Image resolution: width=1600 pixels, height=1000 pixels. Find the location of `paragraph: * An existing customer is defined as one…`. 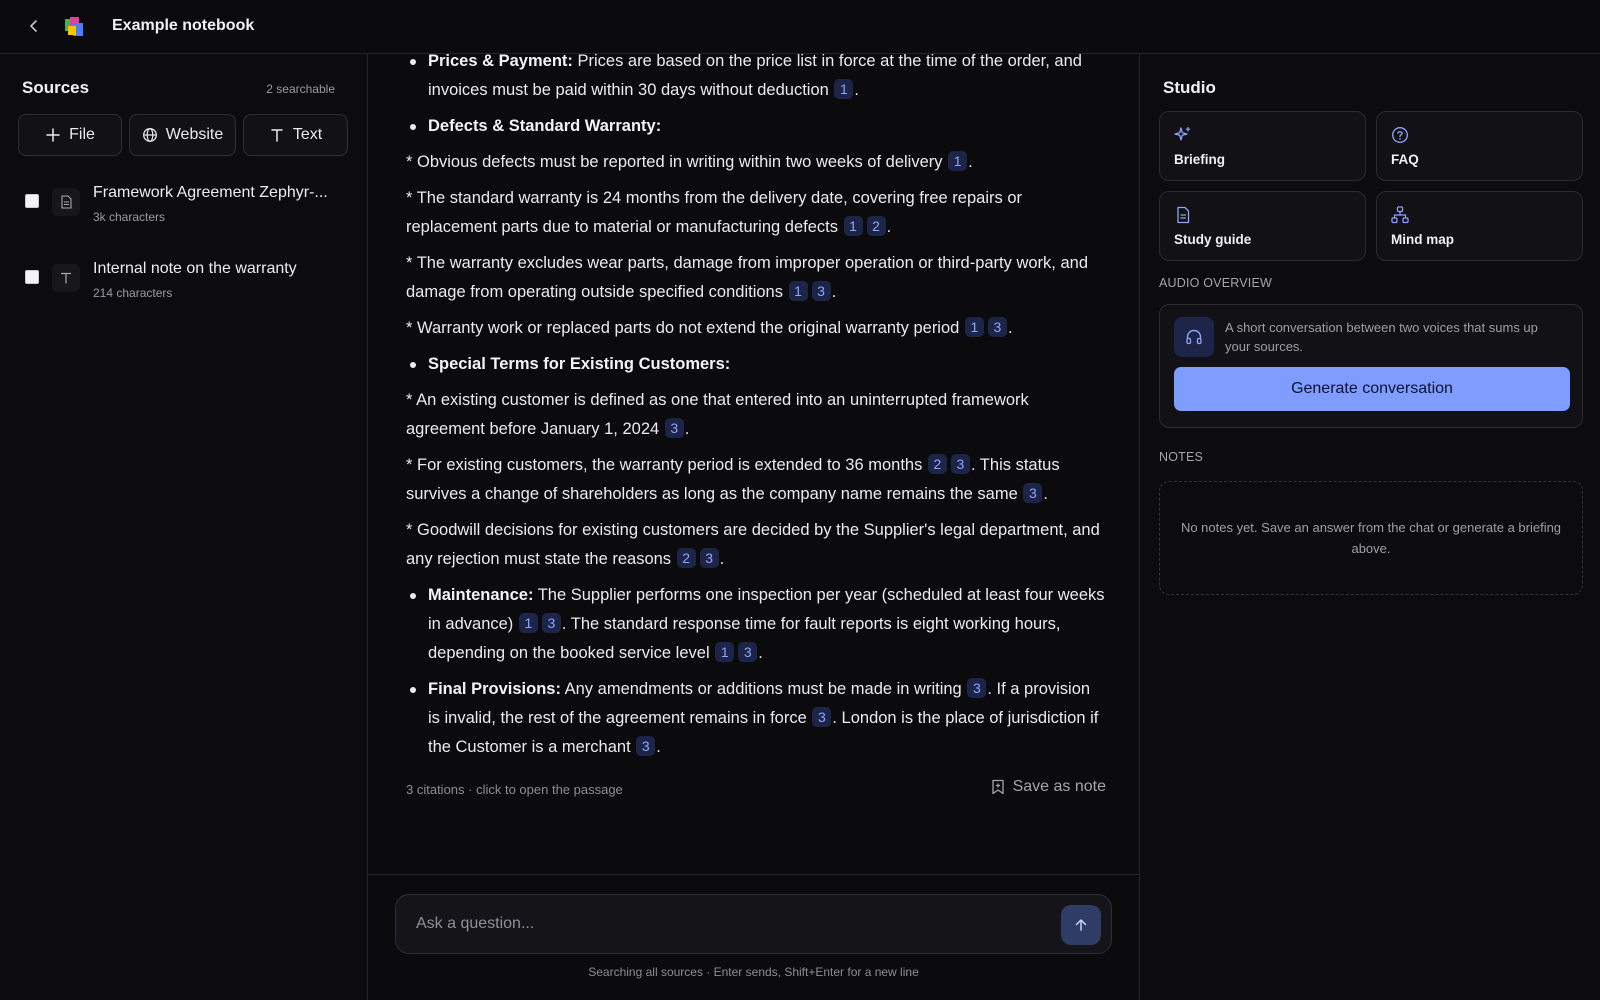

paragraph: * An existing customer is defined as one… is located at coordinates (756, 415).